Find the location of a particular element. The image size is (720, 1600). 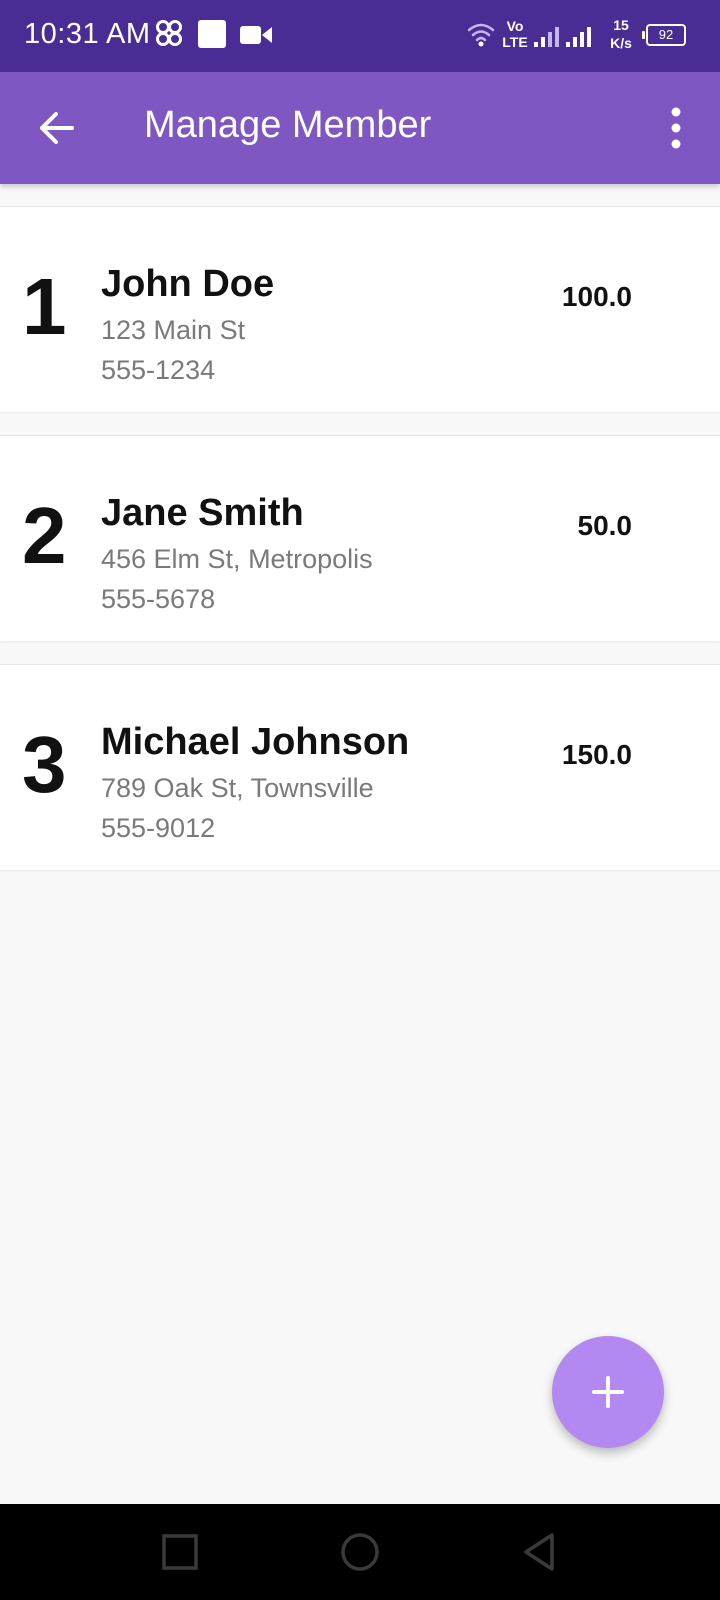

add-member-button is located at coordinates (608, 1392).